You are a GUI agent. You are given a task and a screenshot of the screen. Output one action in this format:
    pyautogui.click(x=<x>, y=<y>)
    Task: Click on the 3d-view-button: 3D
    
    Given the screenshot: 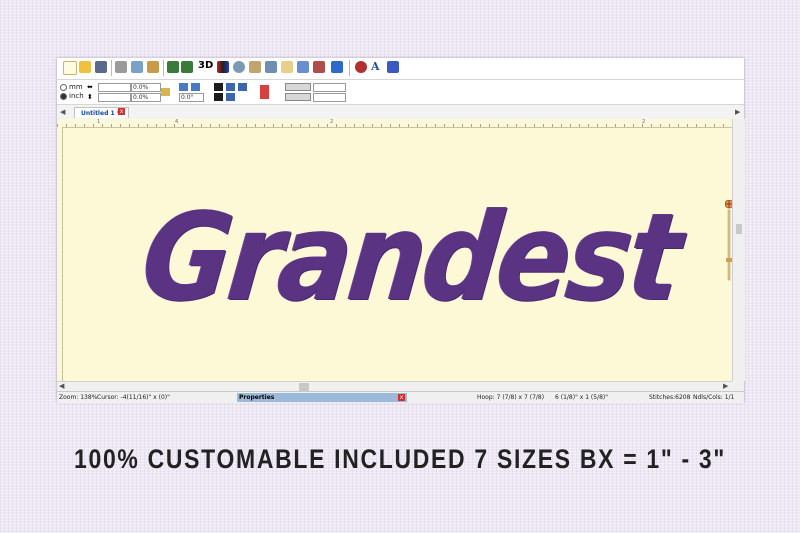 What is the action you would take?
    pyautogui.click(x=205, y=65)
    